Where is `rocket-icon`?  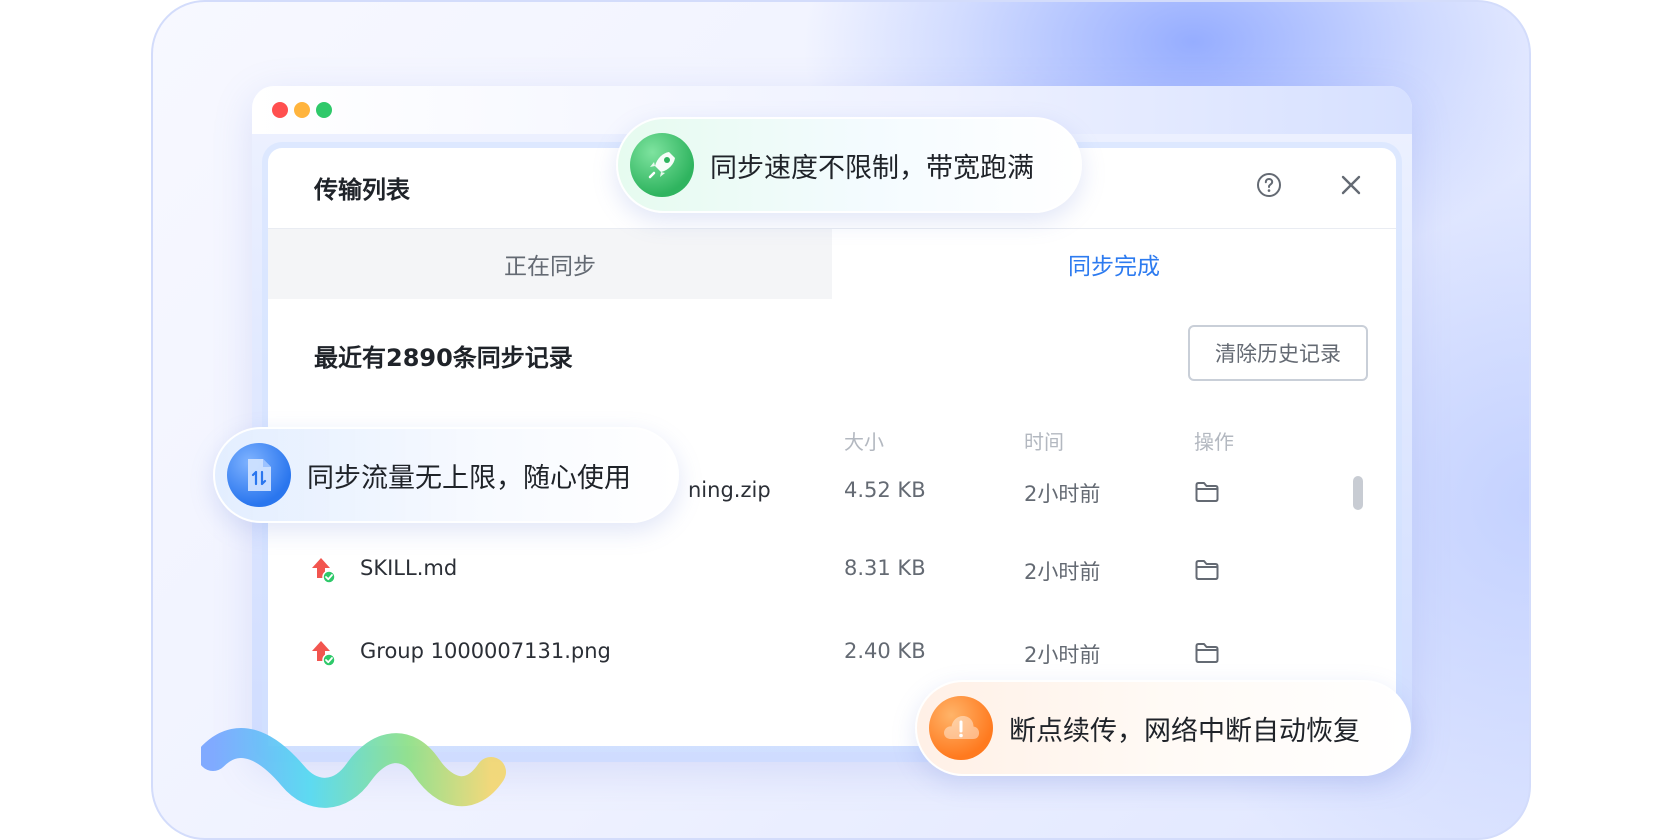
rocket-icon is located at coordinates (662, 165).